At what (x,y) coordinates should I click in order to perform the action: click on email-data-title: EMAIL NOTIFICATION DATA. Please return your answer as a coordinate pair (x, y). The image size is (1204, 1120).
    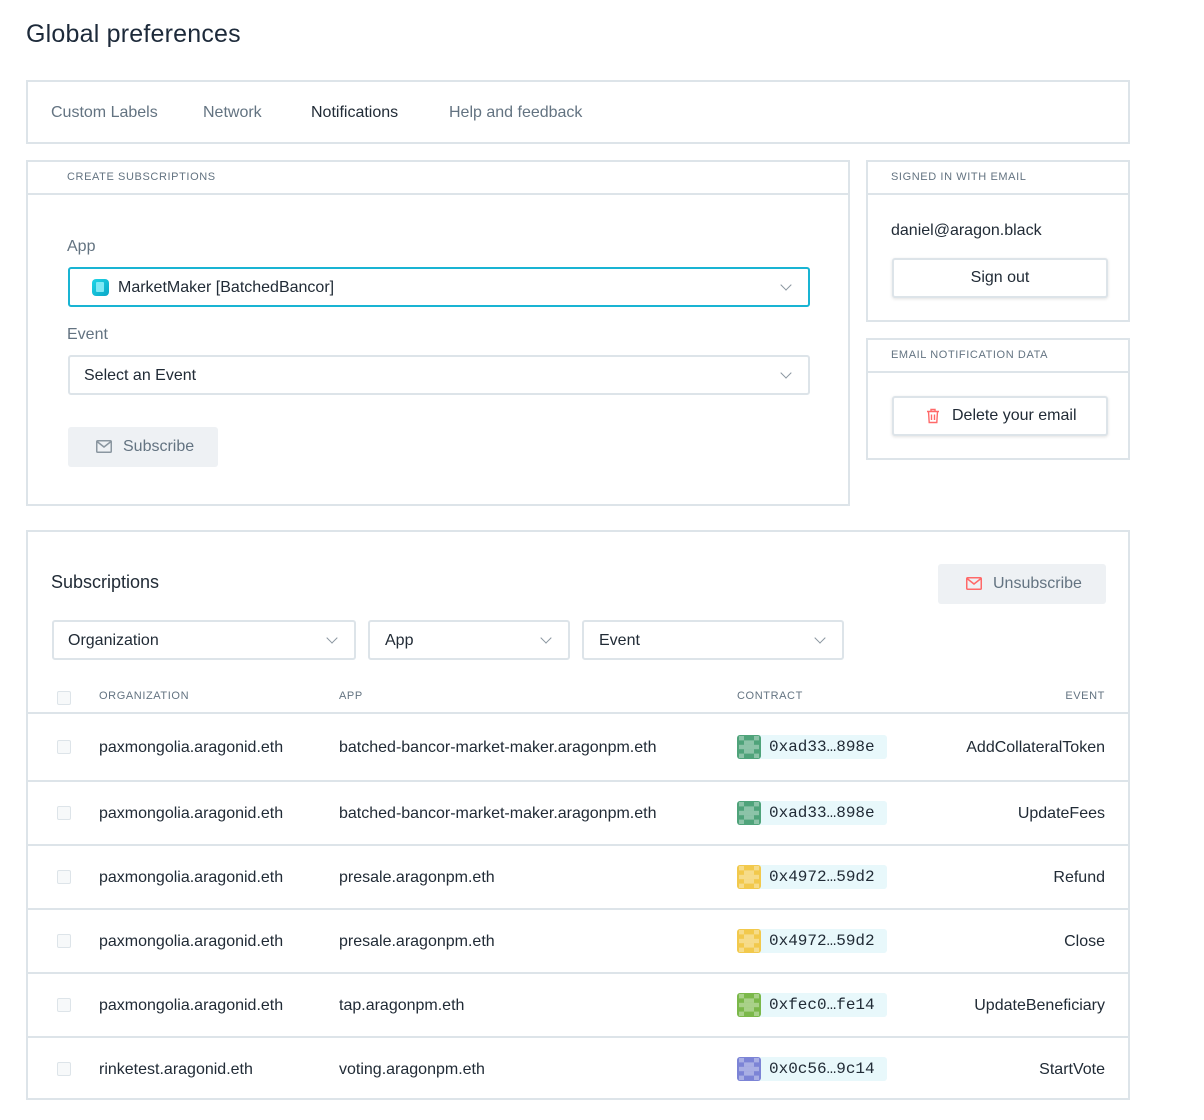
    Looking at the image, I should click on (970, 355).